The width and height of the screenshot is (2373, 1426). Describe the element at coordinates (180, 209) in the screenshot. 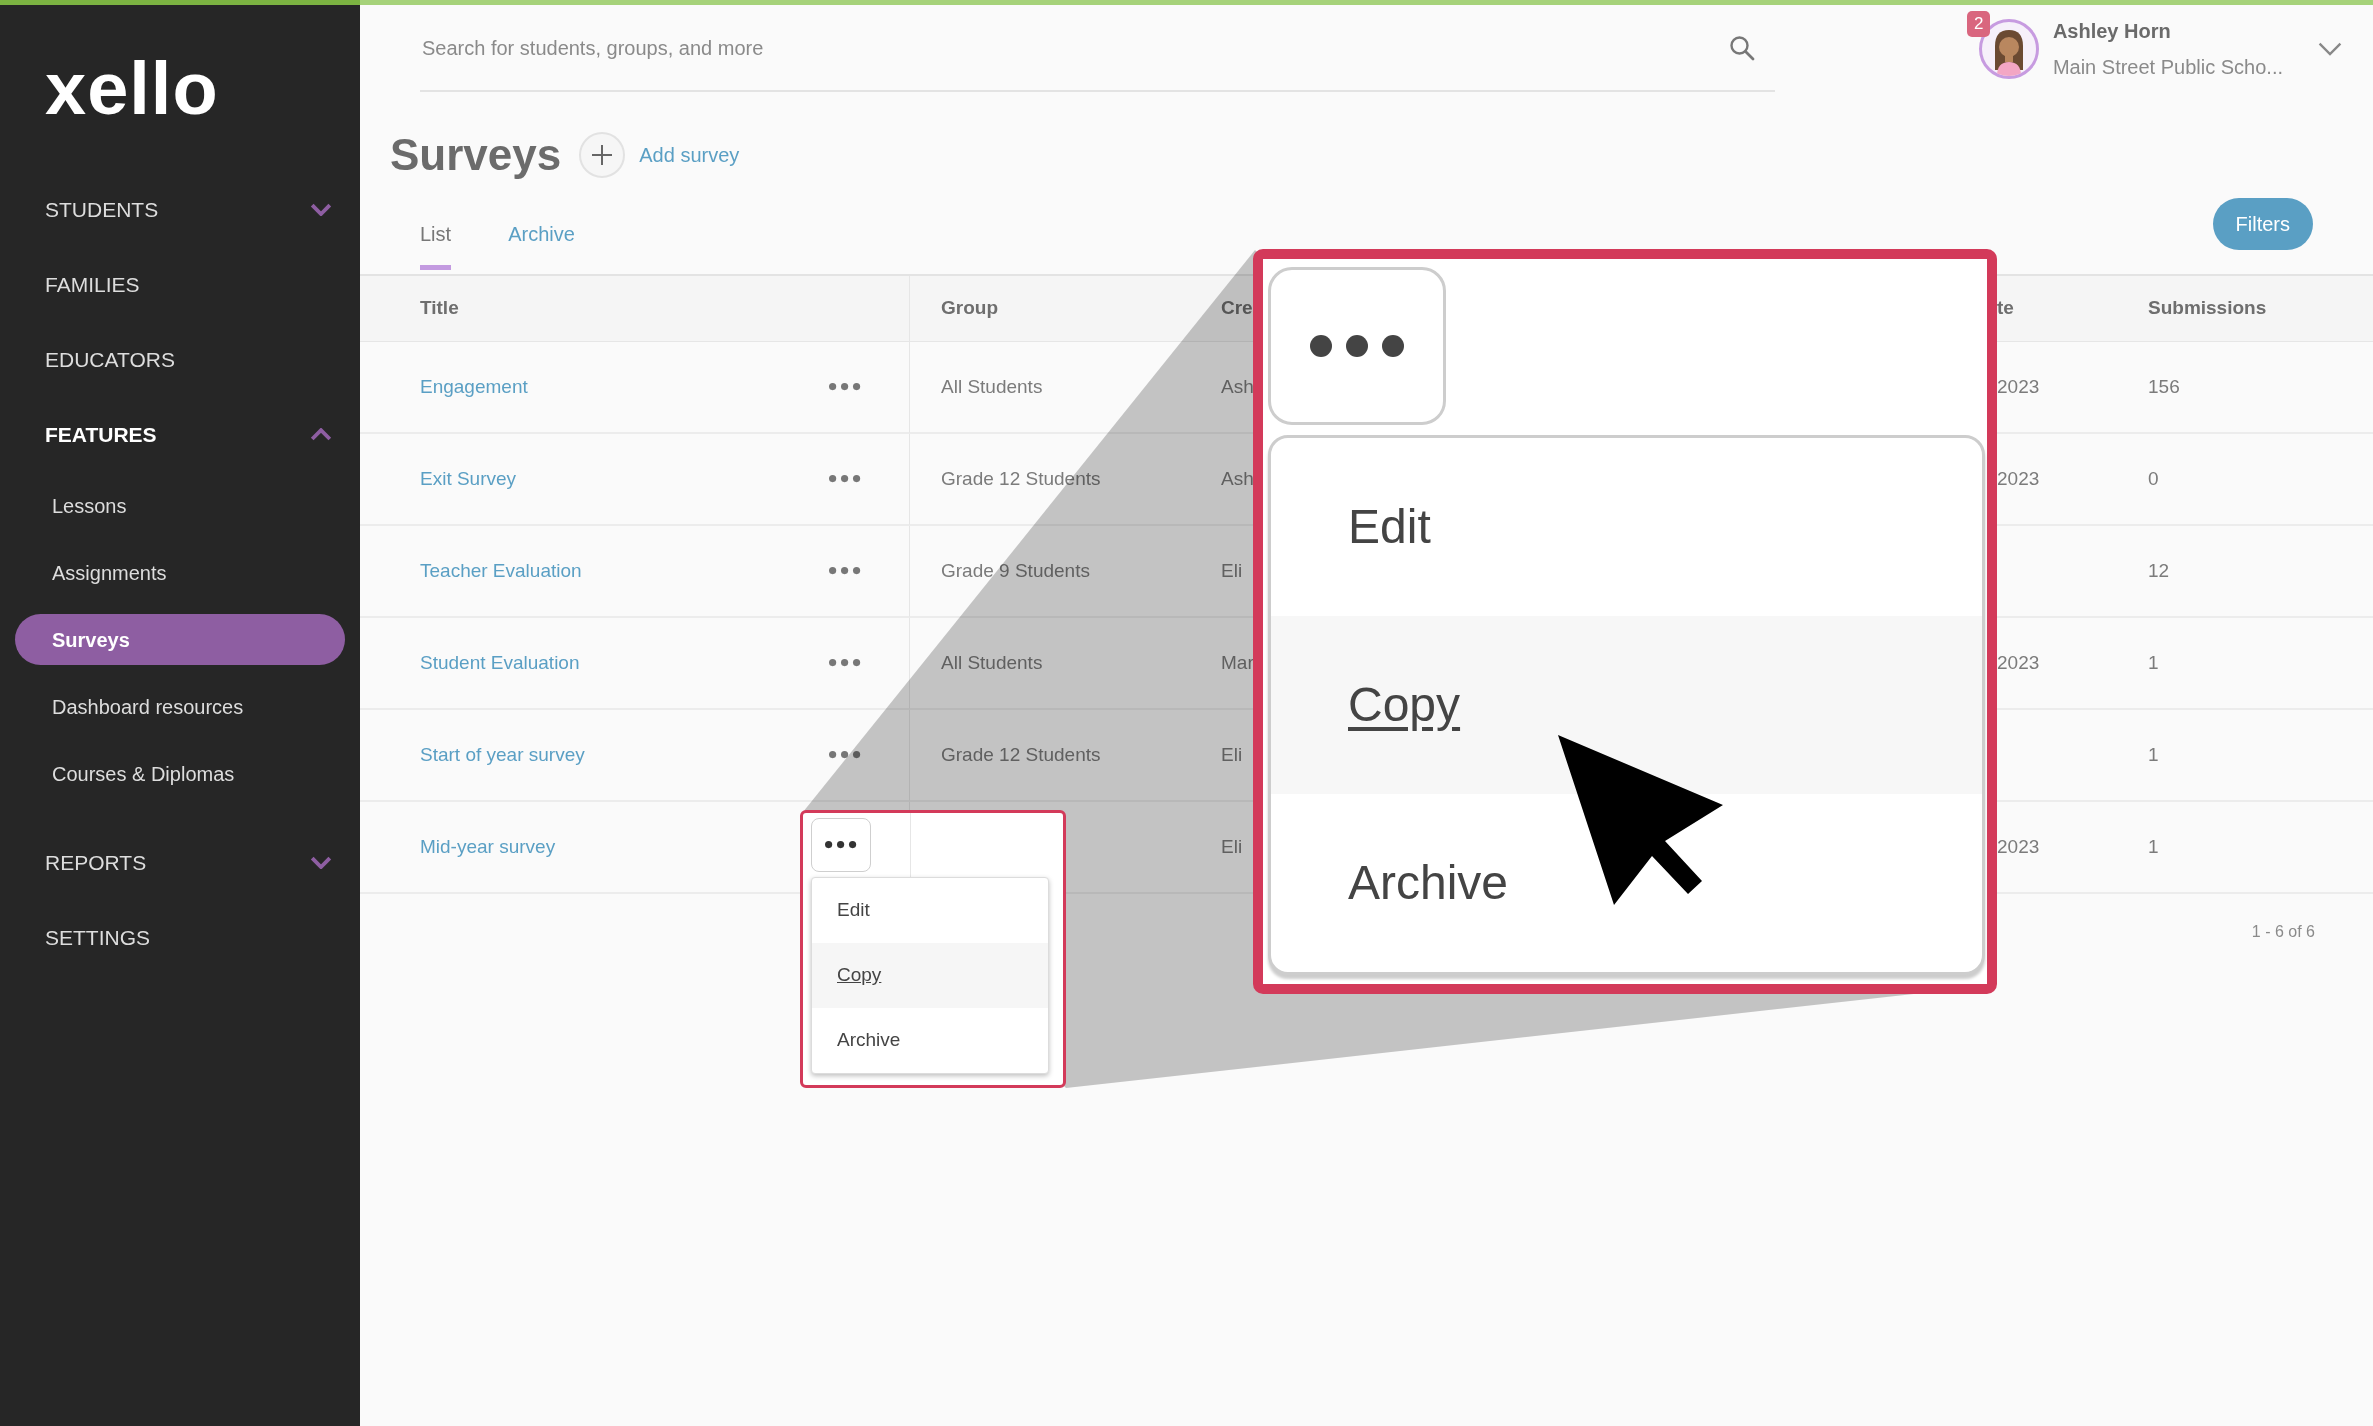

I see `nav-item: STUDENTS` at that location.